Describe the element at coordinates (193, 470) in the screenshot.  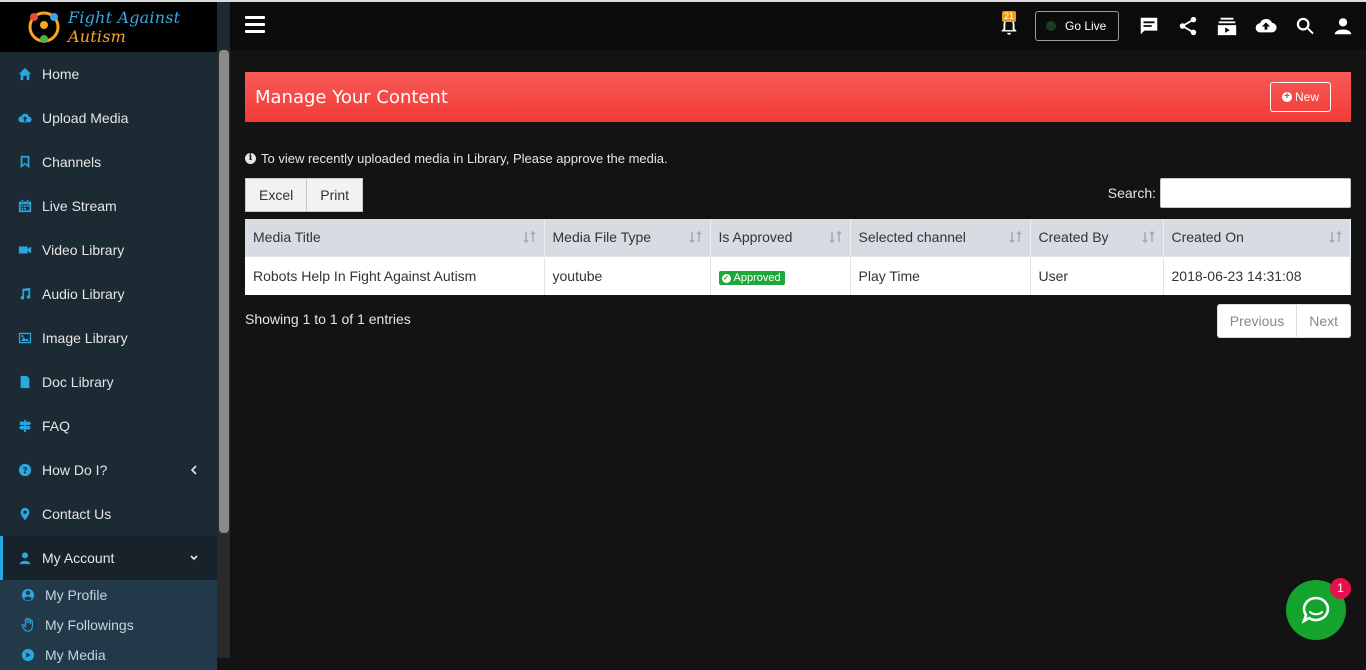
I see `chevron-left-icon` at that location.